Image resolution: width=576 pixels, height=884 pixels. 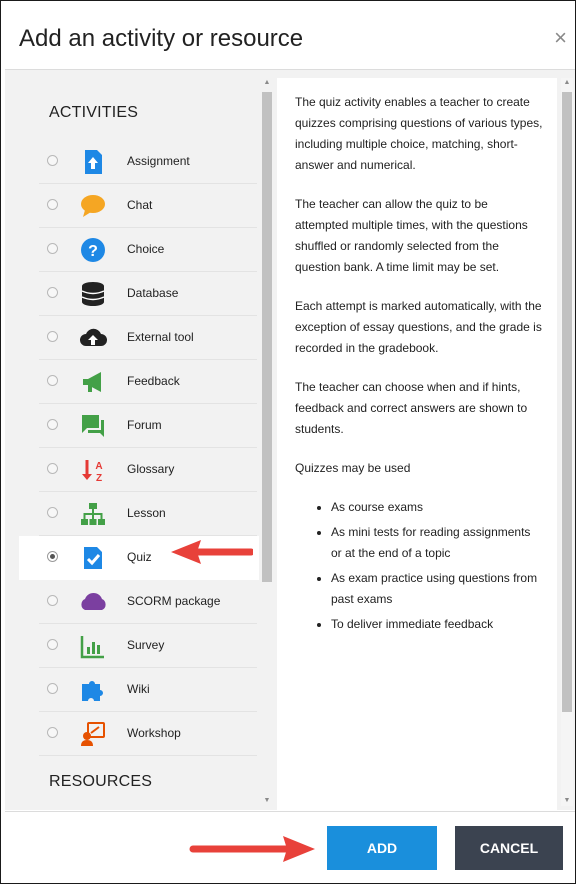 What do you see at coordinates (353, 468) in the screenshot?
I see `description-paragraph: Quizzes may be used` at bounding box center [353, 468].